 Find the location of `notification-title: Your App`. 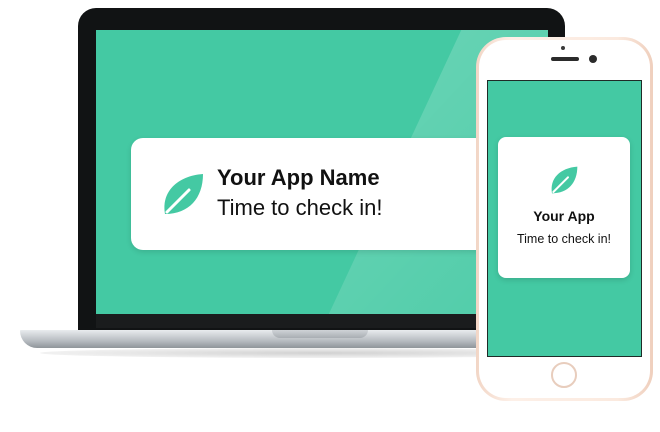

notification-title: Your App is located at coordinates (564, 216).